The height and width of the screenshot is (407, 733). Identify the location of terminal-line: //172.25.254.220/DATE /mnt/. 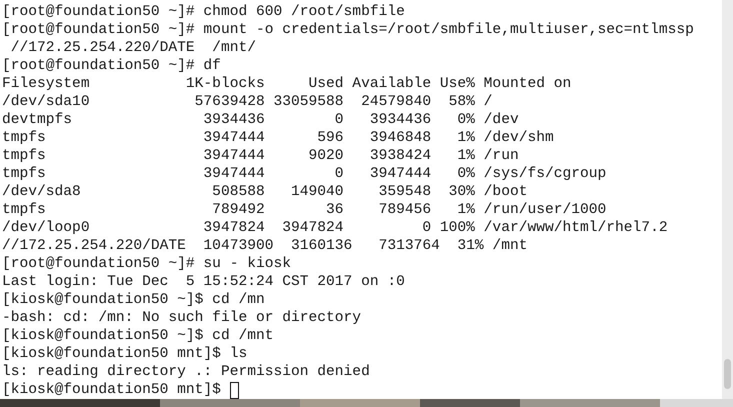
(133, 48).